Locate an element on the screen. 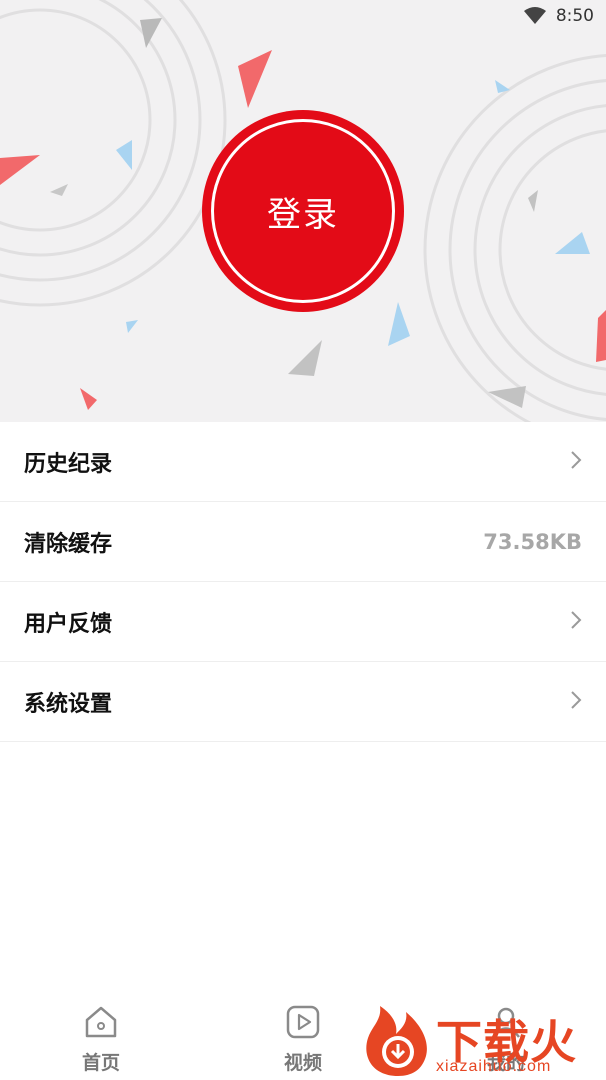 The width and height of the screenshot is (606, 1080). menu-item-label: 历史纪录 is located at coordinates (68, 464).